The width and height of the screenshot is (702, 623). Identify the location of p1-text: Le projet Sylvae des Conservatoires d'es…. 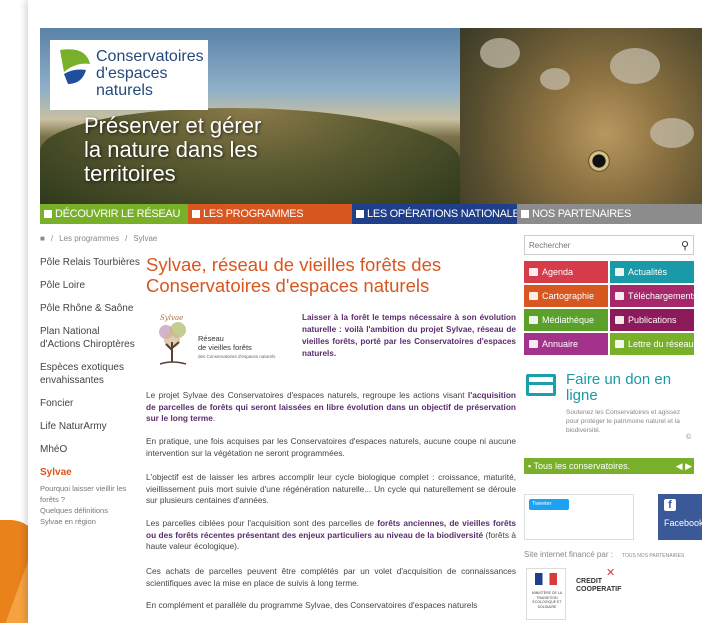
(305, 395).